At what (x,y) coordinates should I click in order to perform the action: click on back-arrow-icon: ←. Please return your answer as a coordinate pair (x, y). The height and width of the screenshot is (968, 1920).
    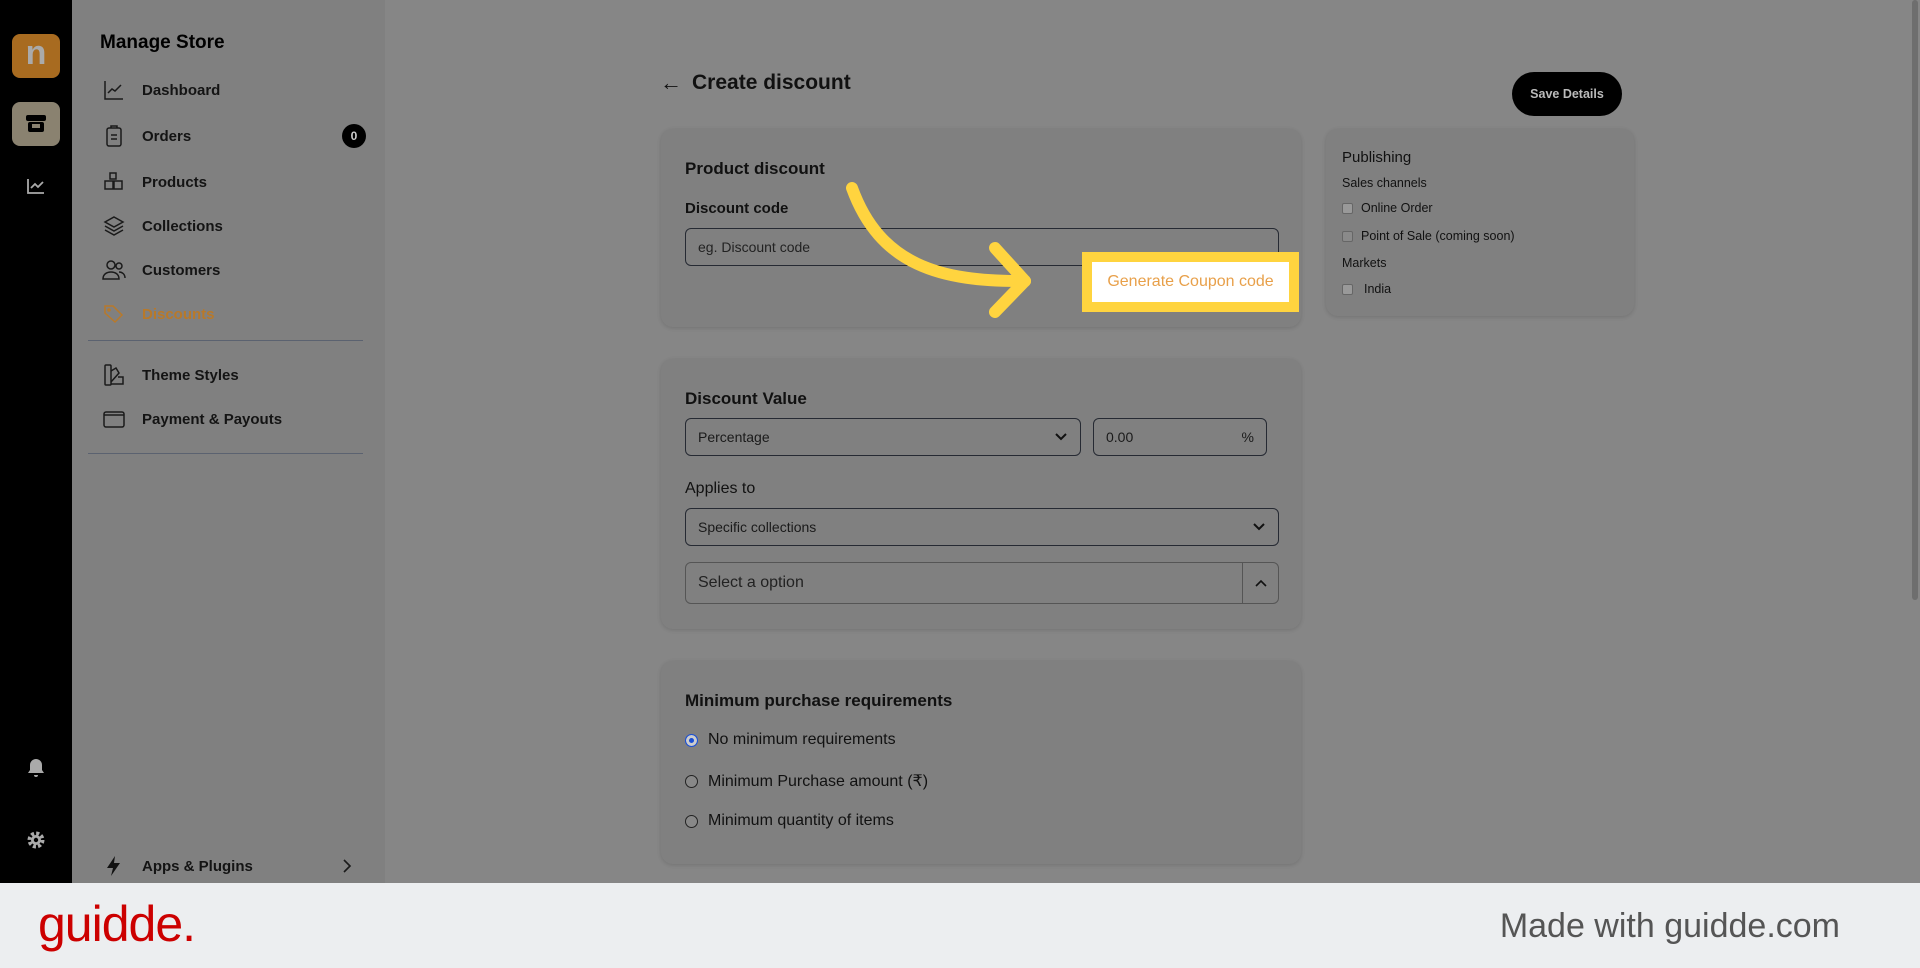
    Looking at the image, I should click on (671, 83).